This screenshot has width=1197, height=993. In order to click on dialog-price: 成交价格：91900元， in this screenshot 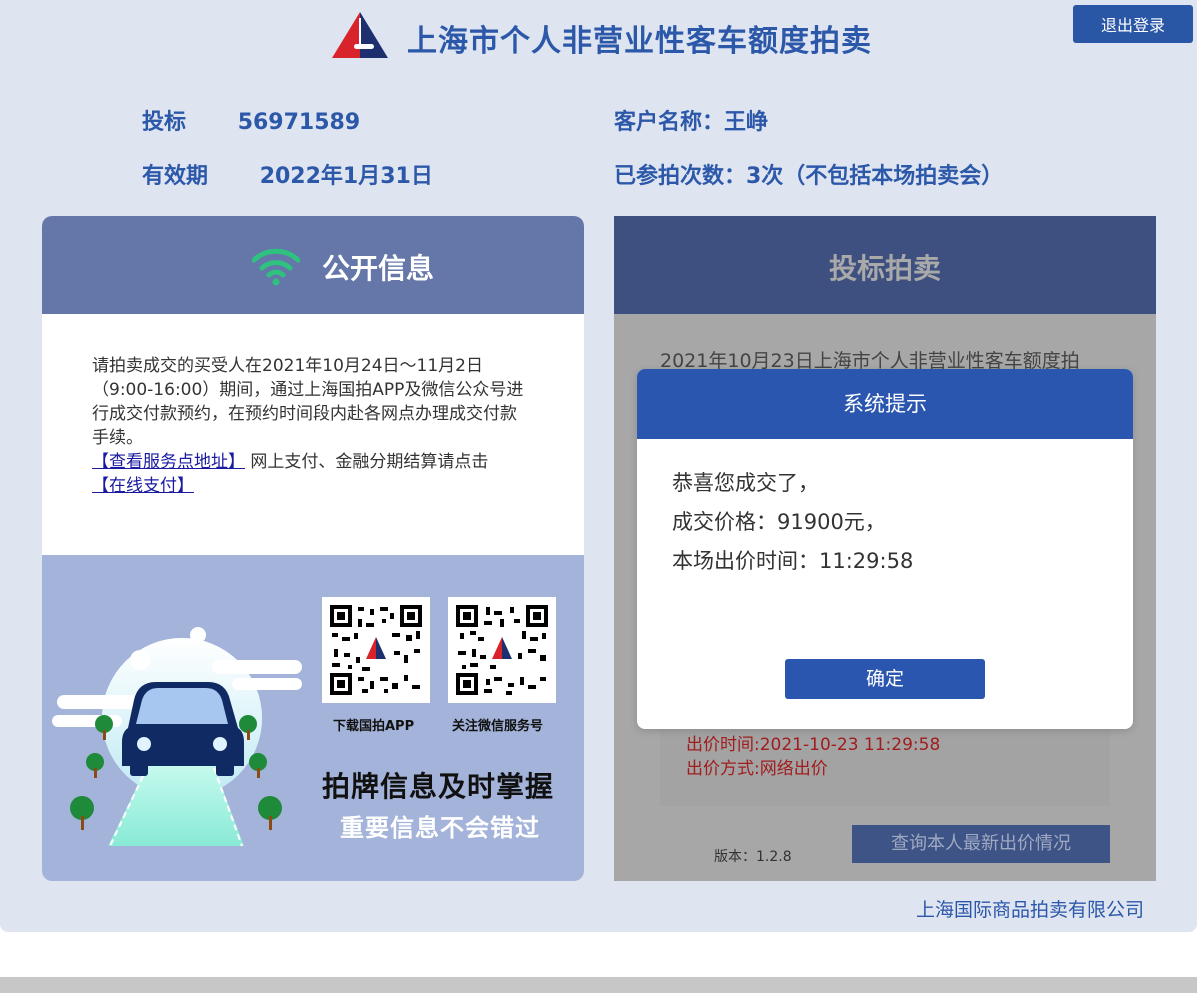, I will do `click(779, 522)`.